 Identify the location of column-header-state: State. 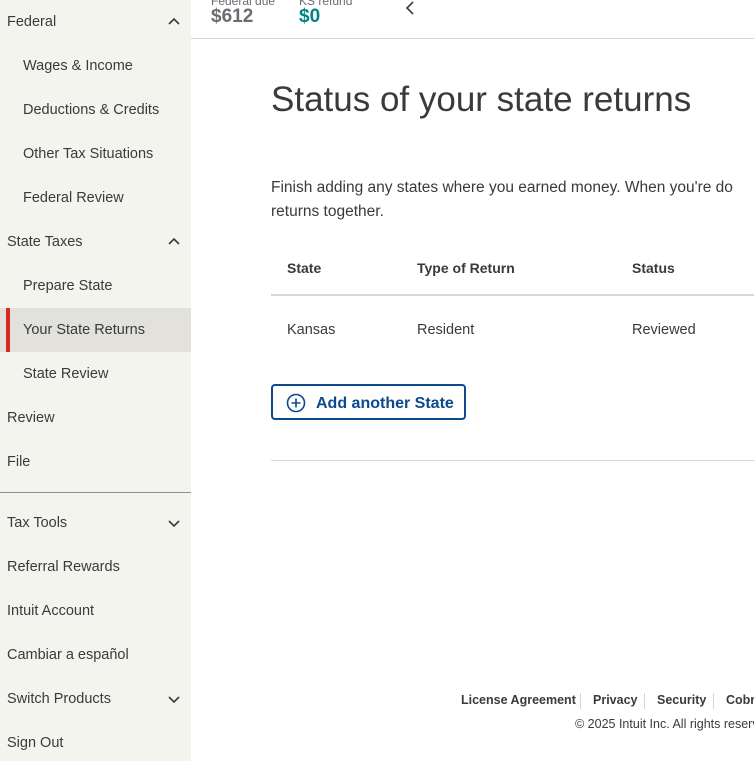
(304, 268).